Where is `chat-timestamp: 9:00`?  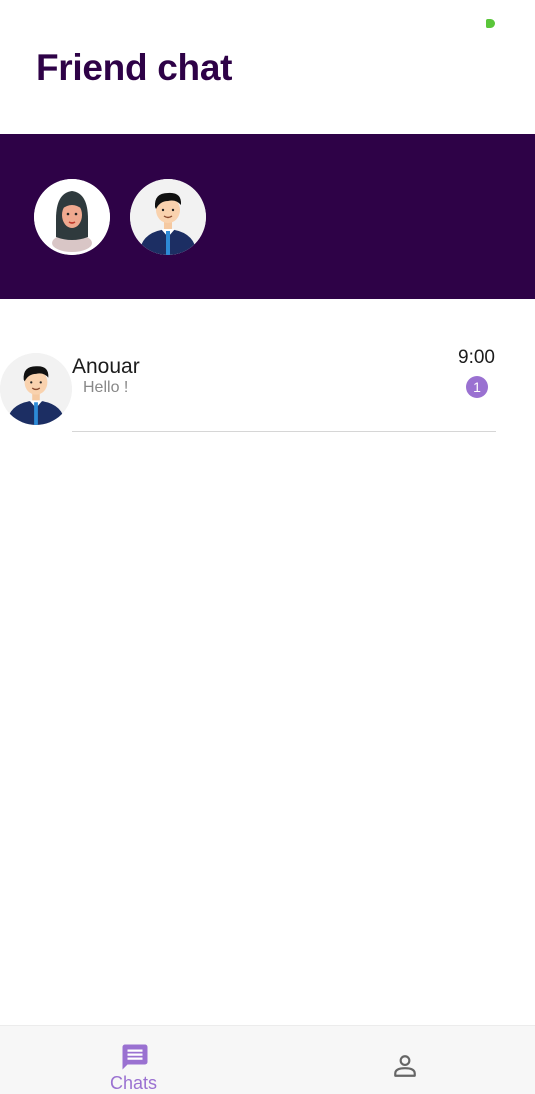 chat-timestamp: 9:00 is located at coordinates (476, 357).